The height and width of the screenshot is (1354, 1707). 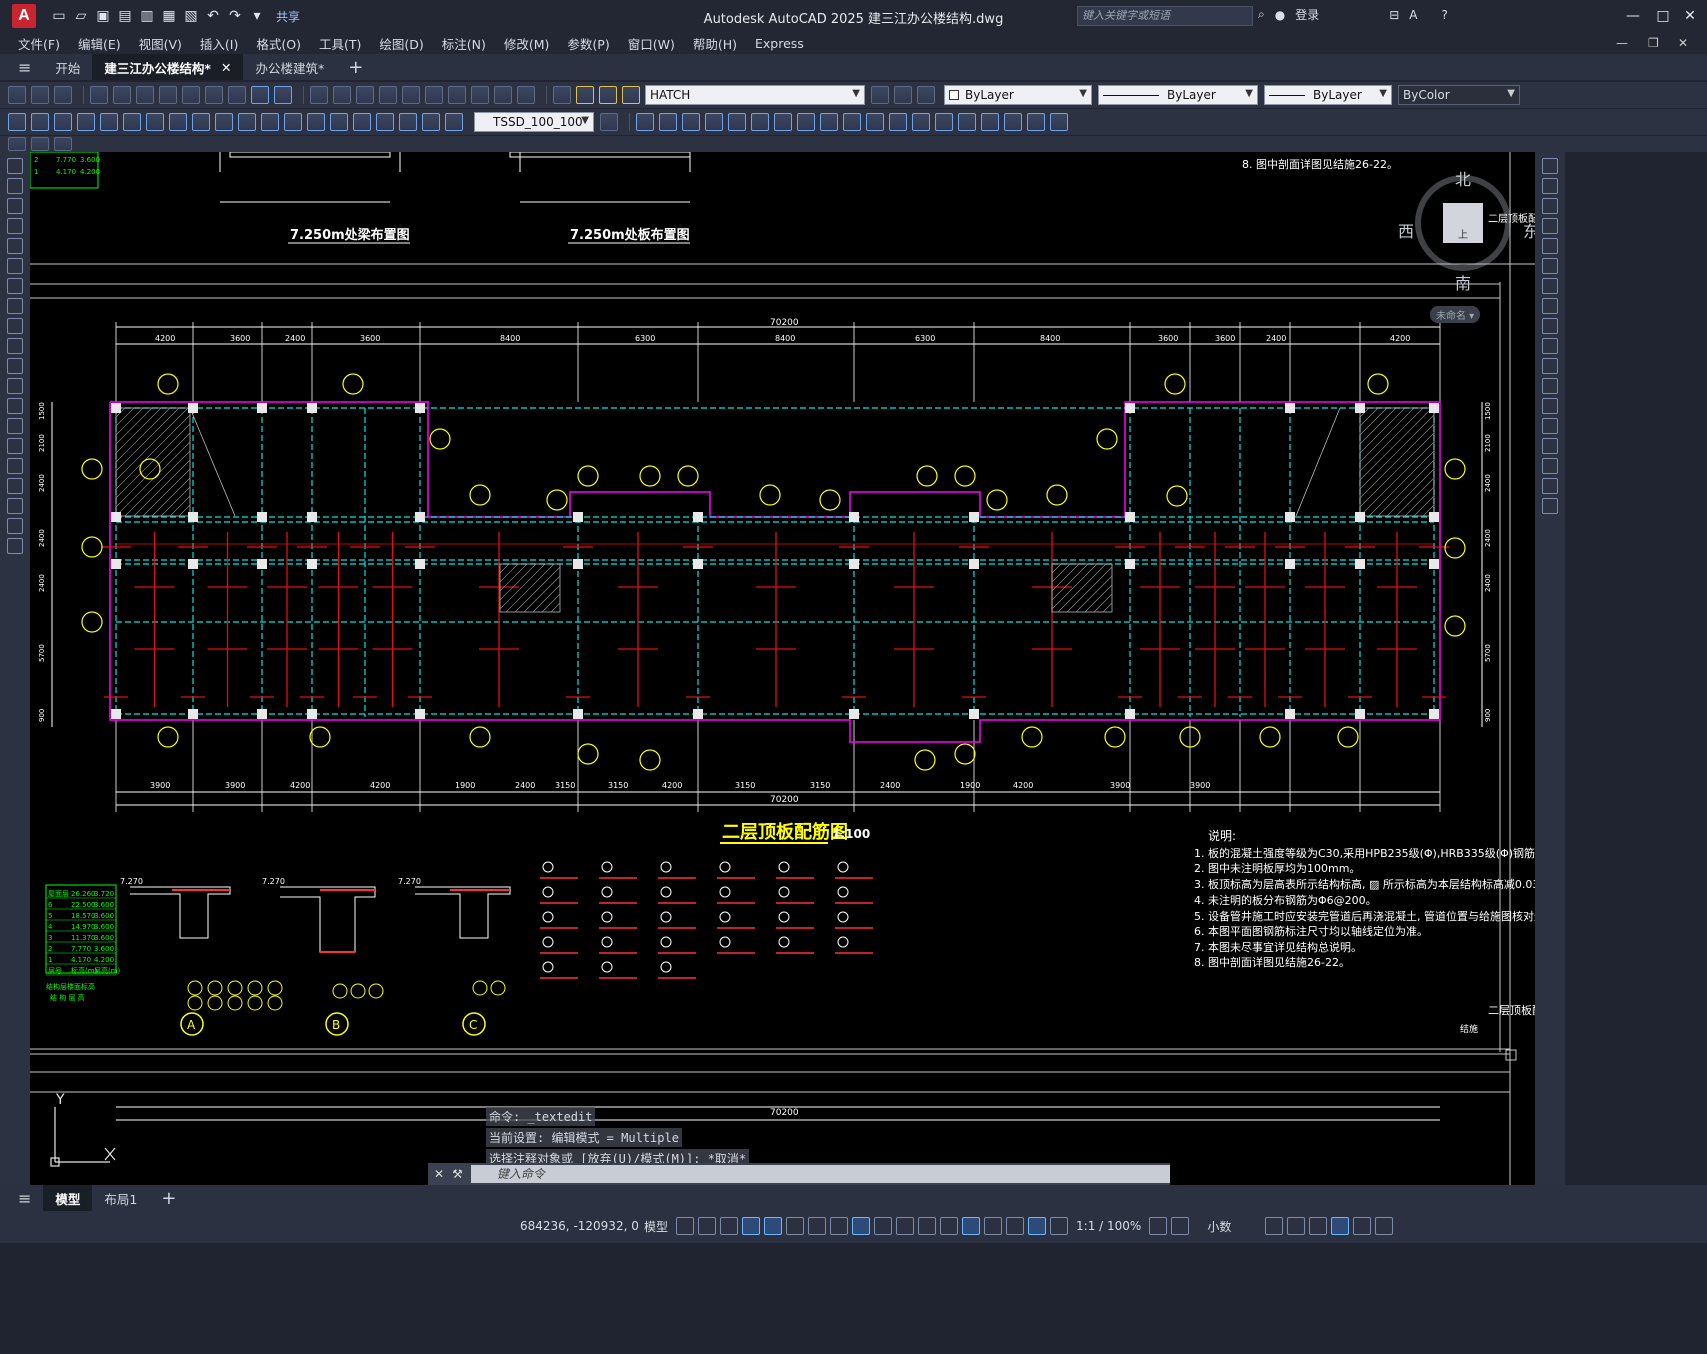 What do you see at coordinates (99, 95) in the screenshot?
I see `plot-tb-icon` at bounding box center [99, 95].